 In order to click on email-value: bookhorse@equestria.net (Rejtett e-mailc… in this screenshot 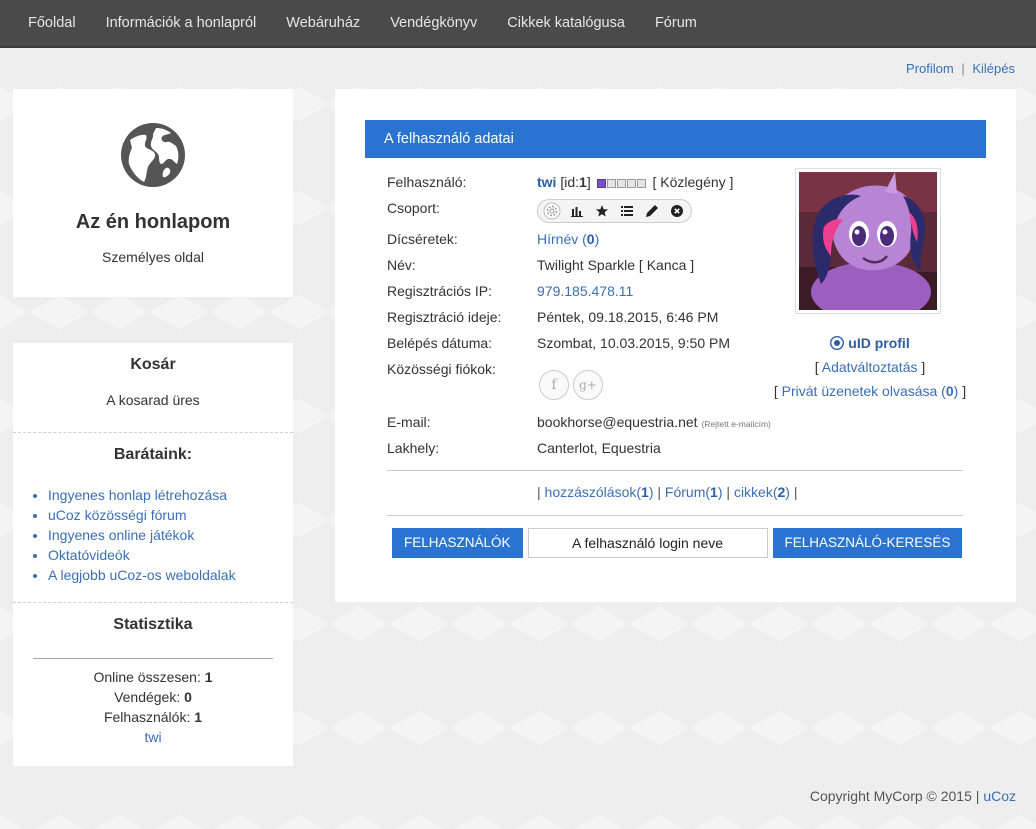, I will do `click(654, 423)`.